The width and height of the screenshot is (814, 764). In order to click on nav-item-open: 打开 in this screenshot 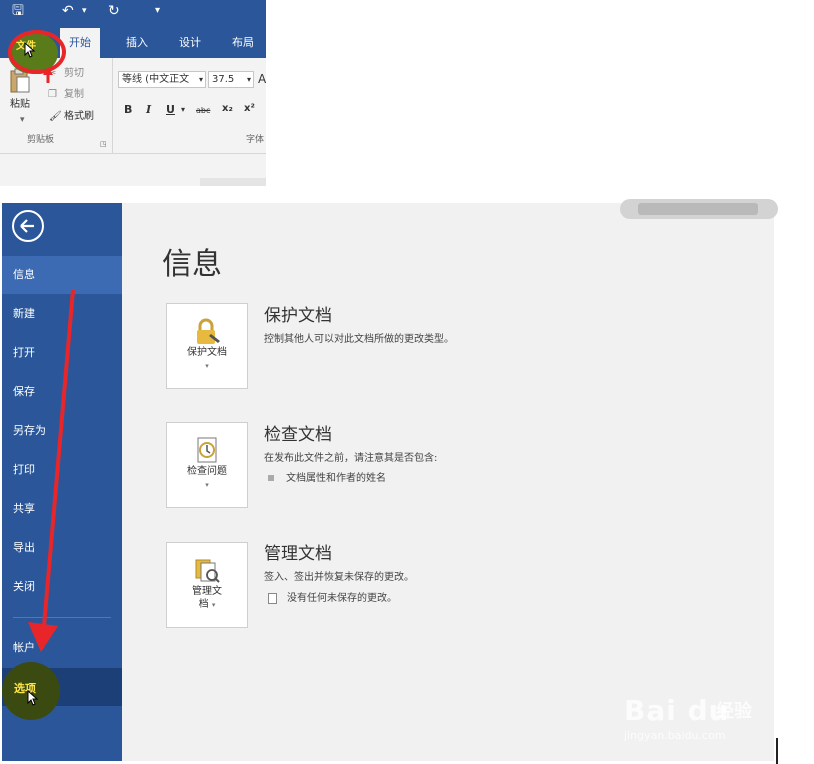, I will do `click(62, 353)`.